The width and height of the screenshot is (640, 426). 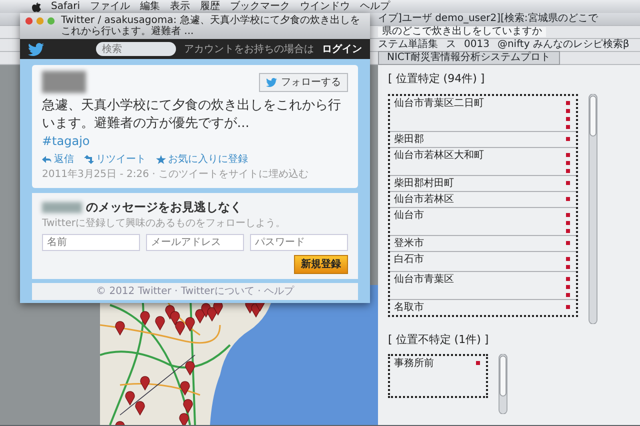 I want to click on place-name: 仙台市青葉区, so click(x=424, y=280).